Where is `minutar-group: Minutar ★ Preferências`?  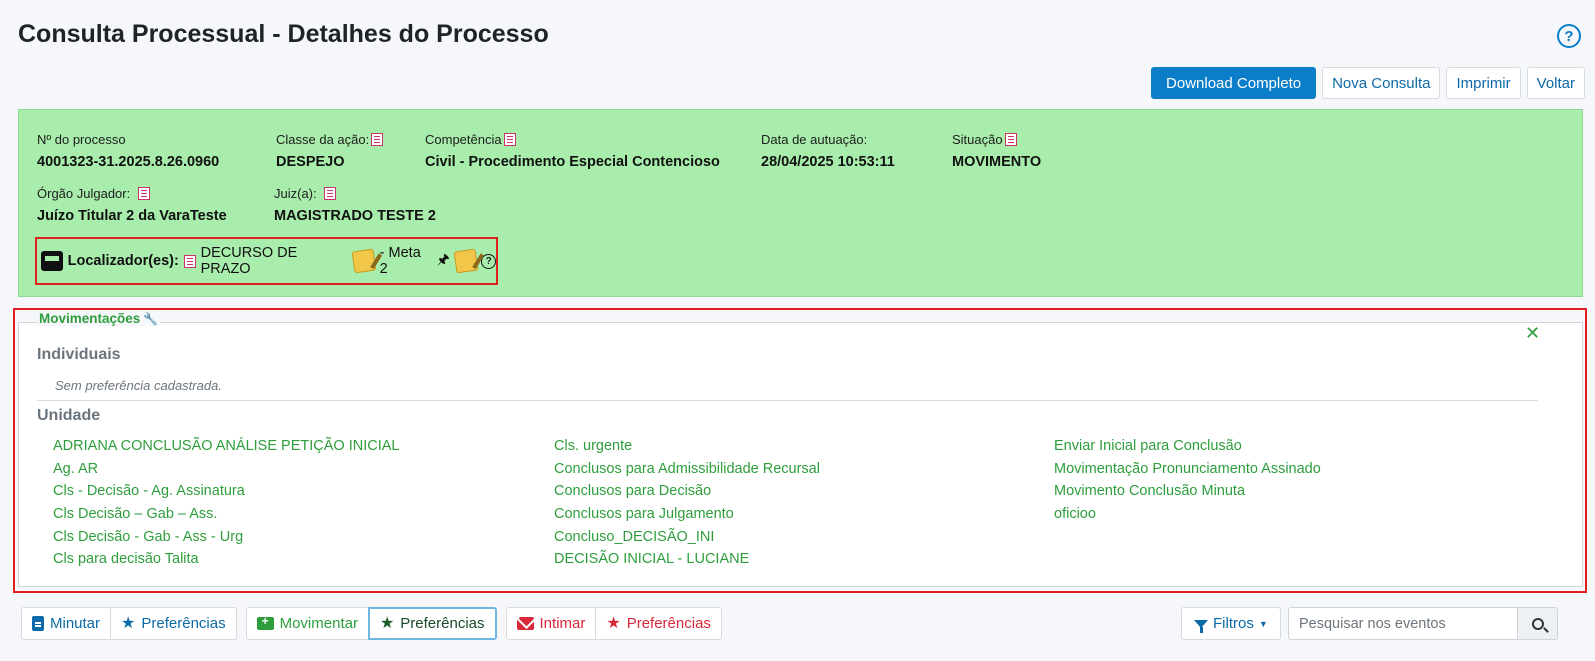
minutar-group: Minutar ★ Preferências is located at coordinates (129, 623).